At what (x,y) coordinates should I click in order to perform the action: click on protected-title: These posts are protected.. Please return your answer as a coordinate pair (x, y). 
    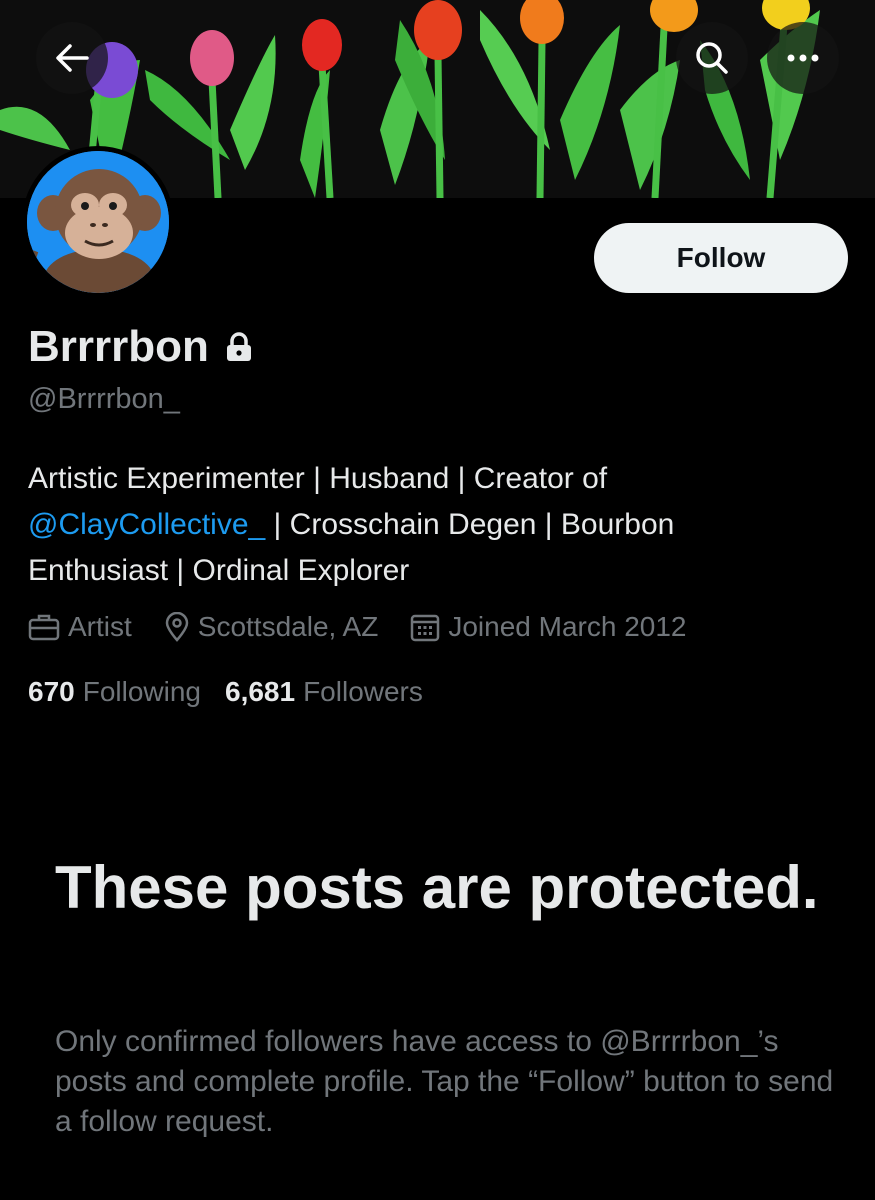
    Looking at the image, I should click on (437, 887).